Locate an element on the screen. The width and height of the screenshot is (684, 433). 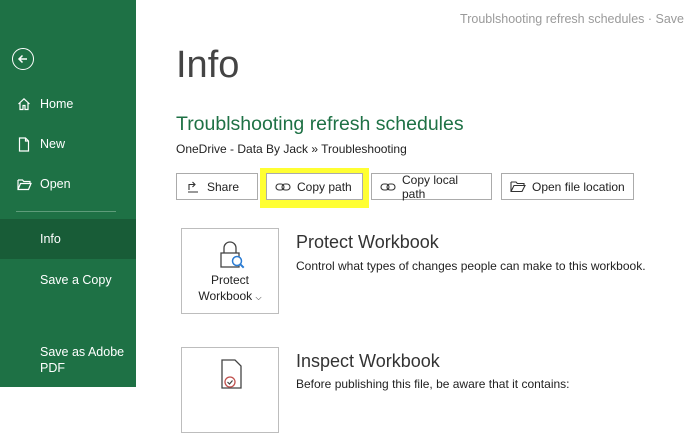
document-title: Troublshooting refresh schedules is located at coordinates (320, 124).